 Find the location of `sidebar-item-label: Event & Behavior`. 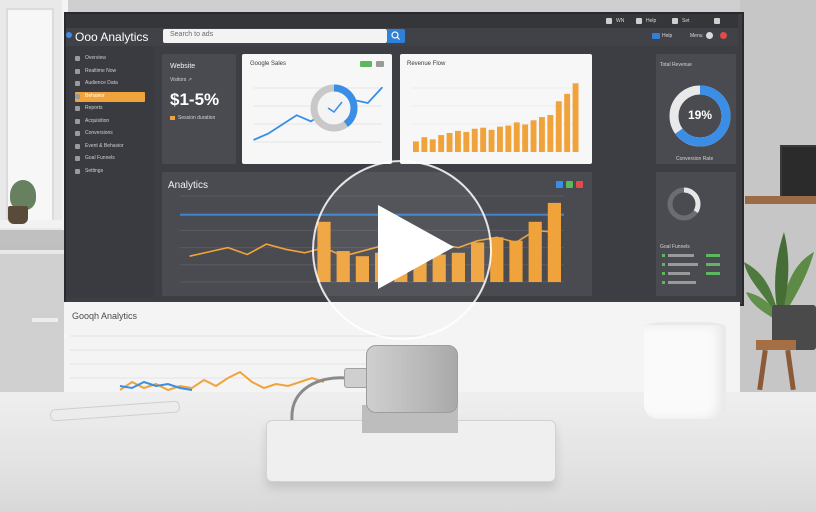

sidebar-item-label: Event & Behavior is located at coordinates (104, 145).